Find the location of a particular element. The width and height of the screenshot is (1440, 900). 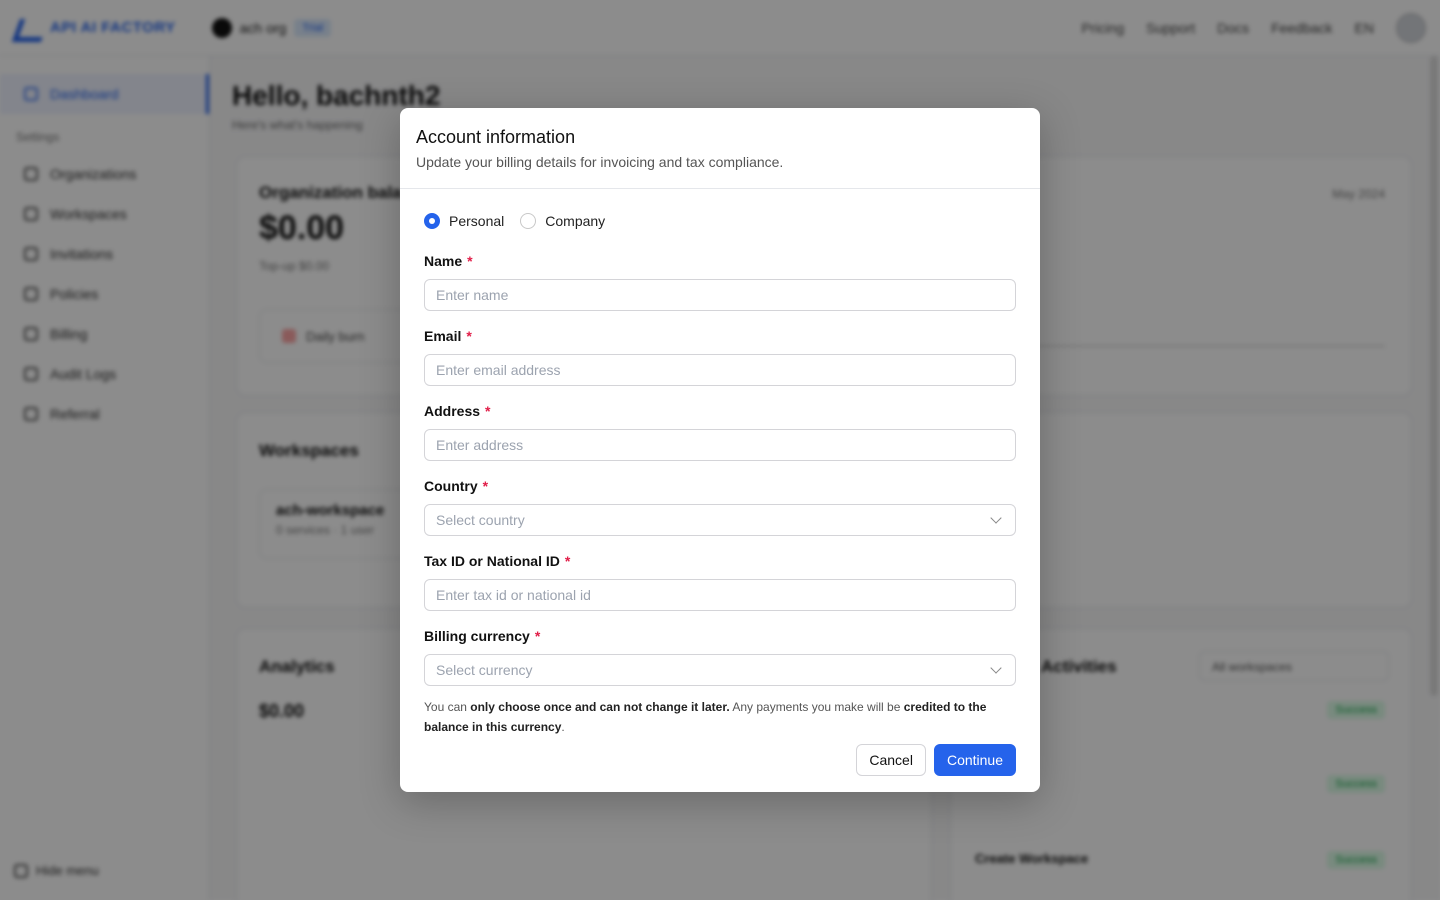

note-text: You can is located at coordinates (447, 707).